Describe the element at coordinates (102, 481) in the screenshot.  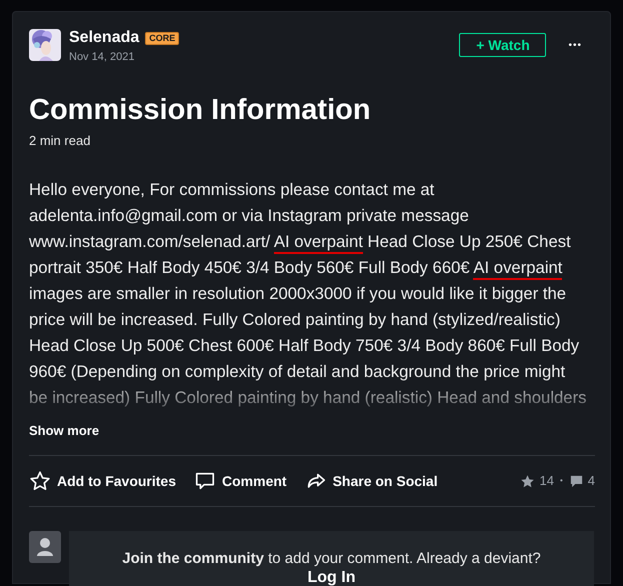
I see `favourite-button: Add to Favourites` at that location.